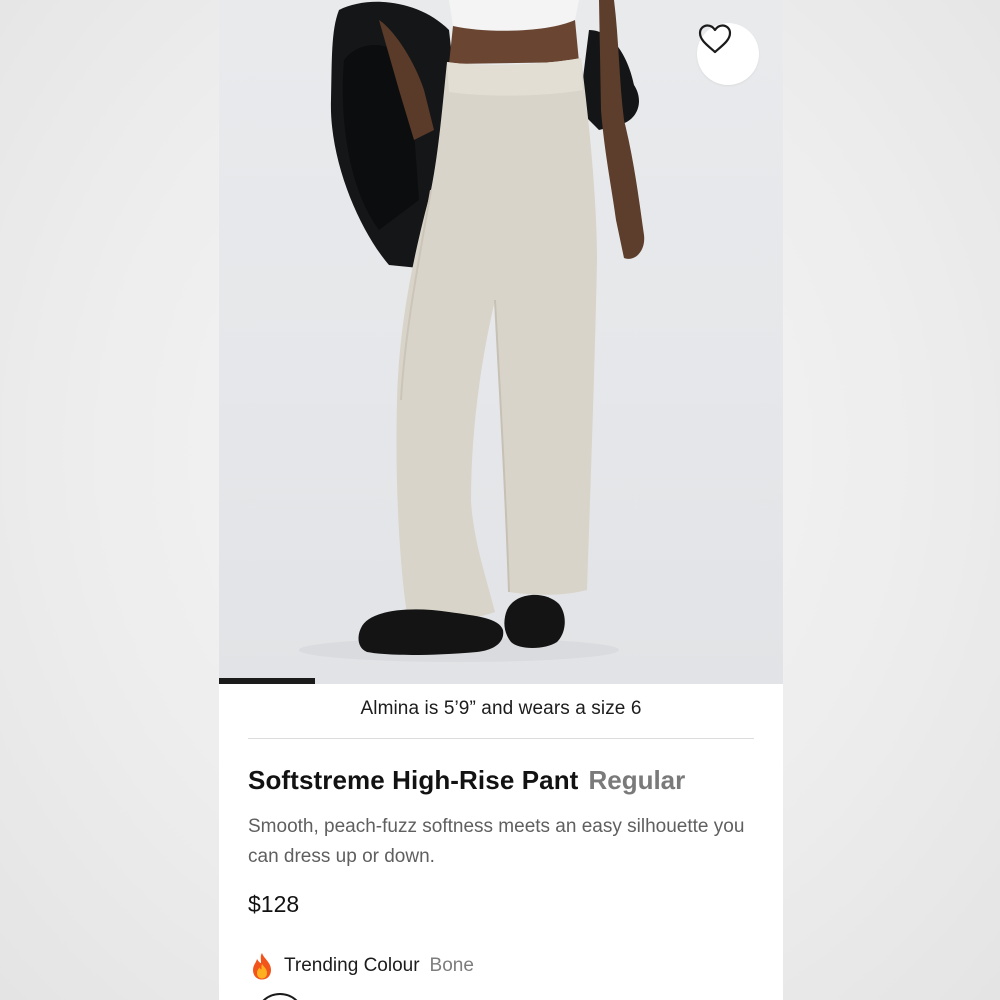 The height and width of the screenshot is (1000, 1000). I want to click on gallery-progress-fill, so click(267, 681).